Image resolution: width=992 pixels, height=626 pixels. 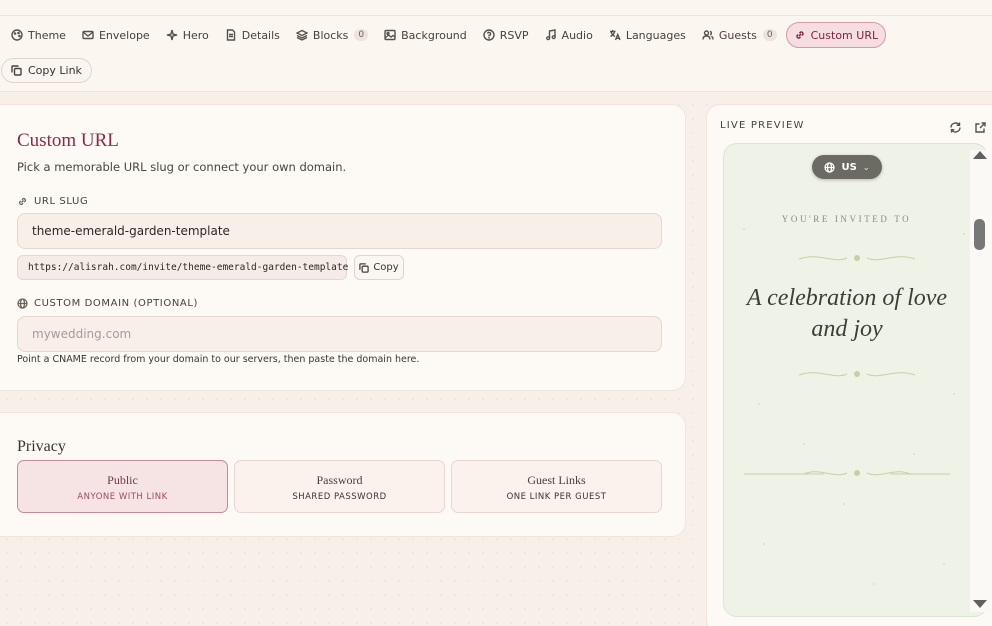 I want to click on tab-details: Details, so click(x=252, y=35).